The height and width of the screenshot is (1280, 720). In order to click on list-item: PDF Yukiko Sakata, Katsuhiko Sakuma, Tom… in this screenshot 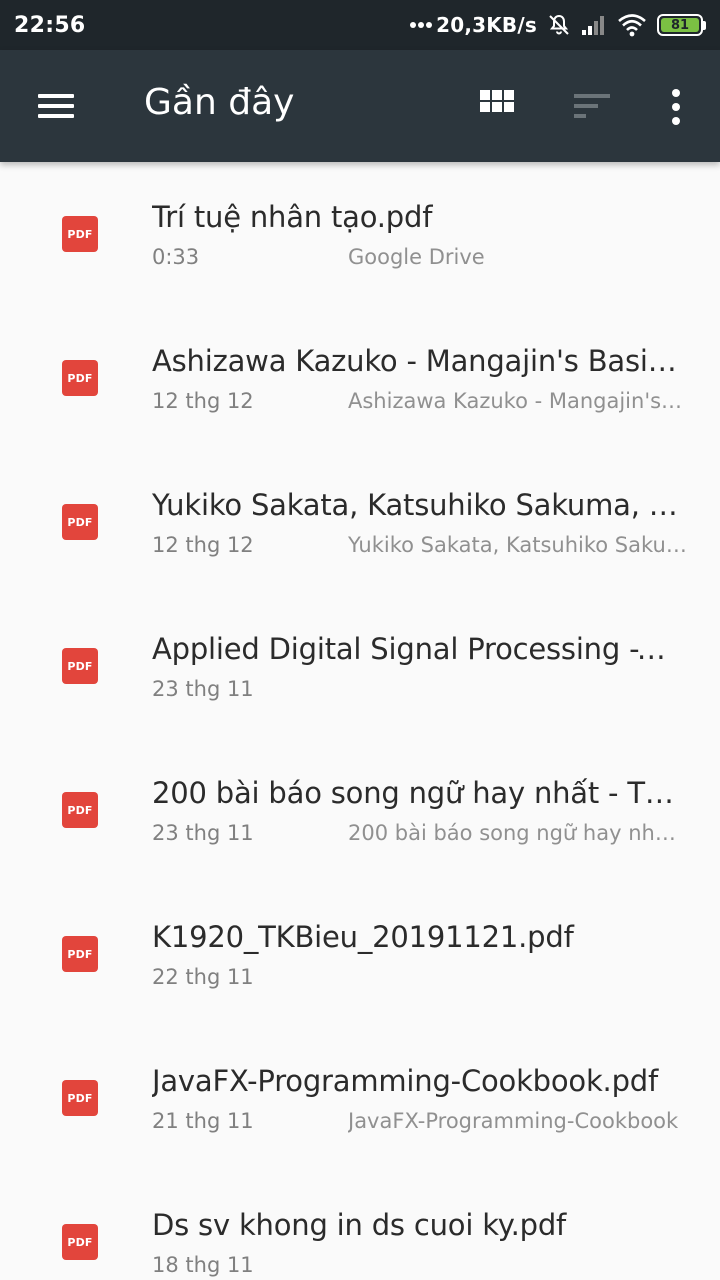, I will do `click(360, 522)`.